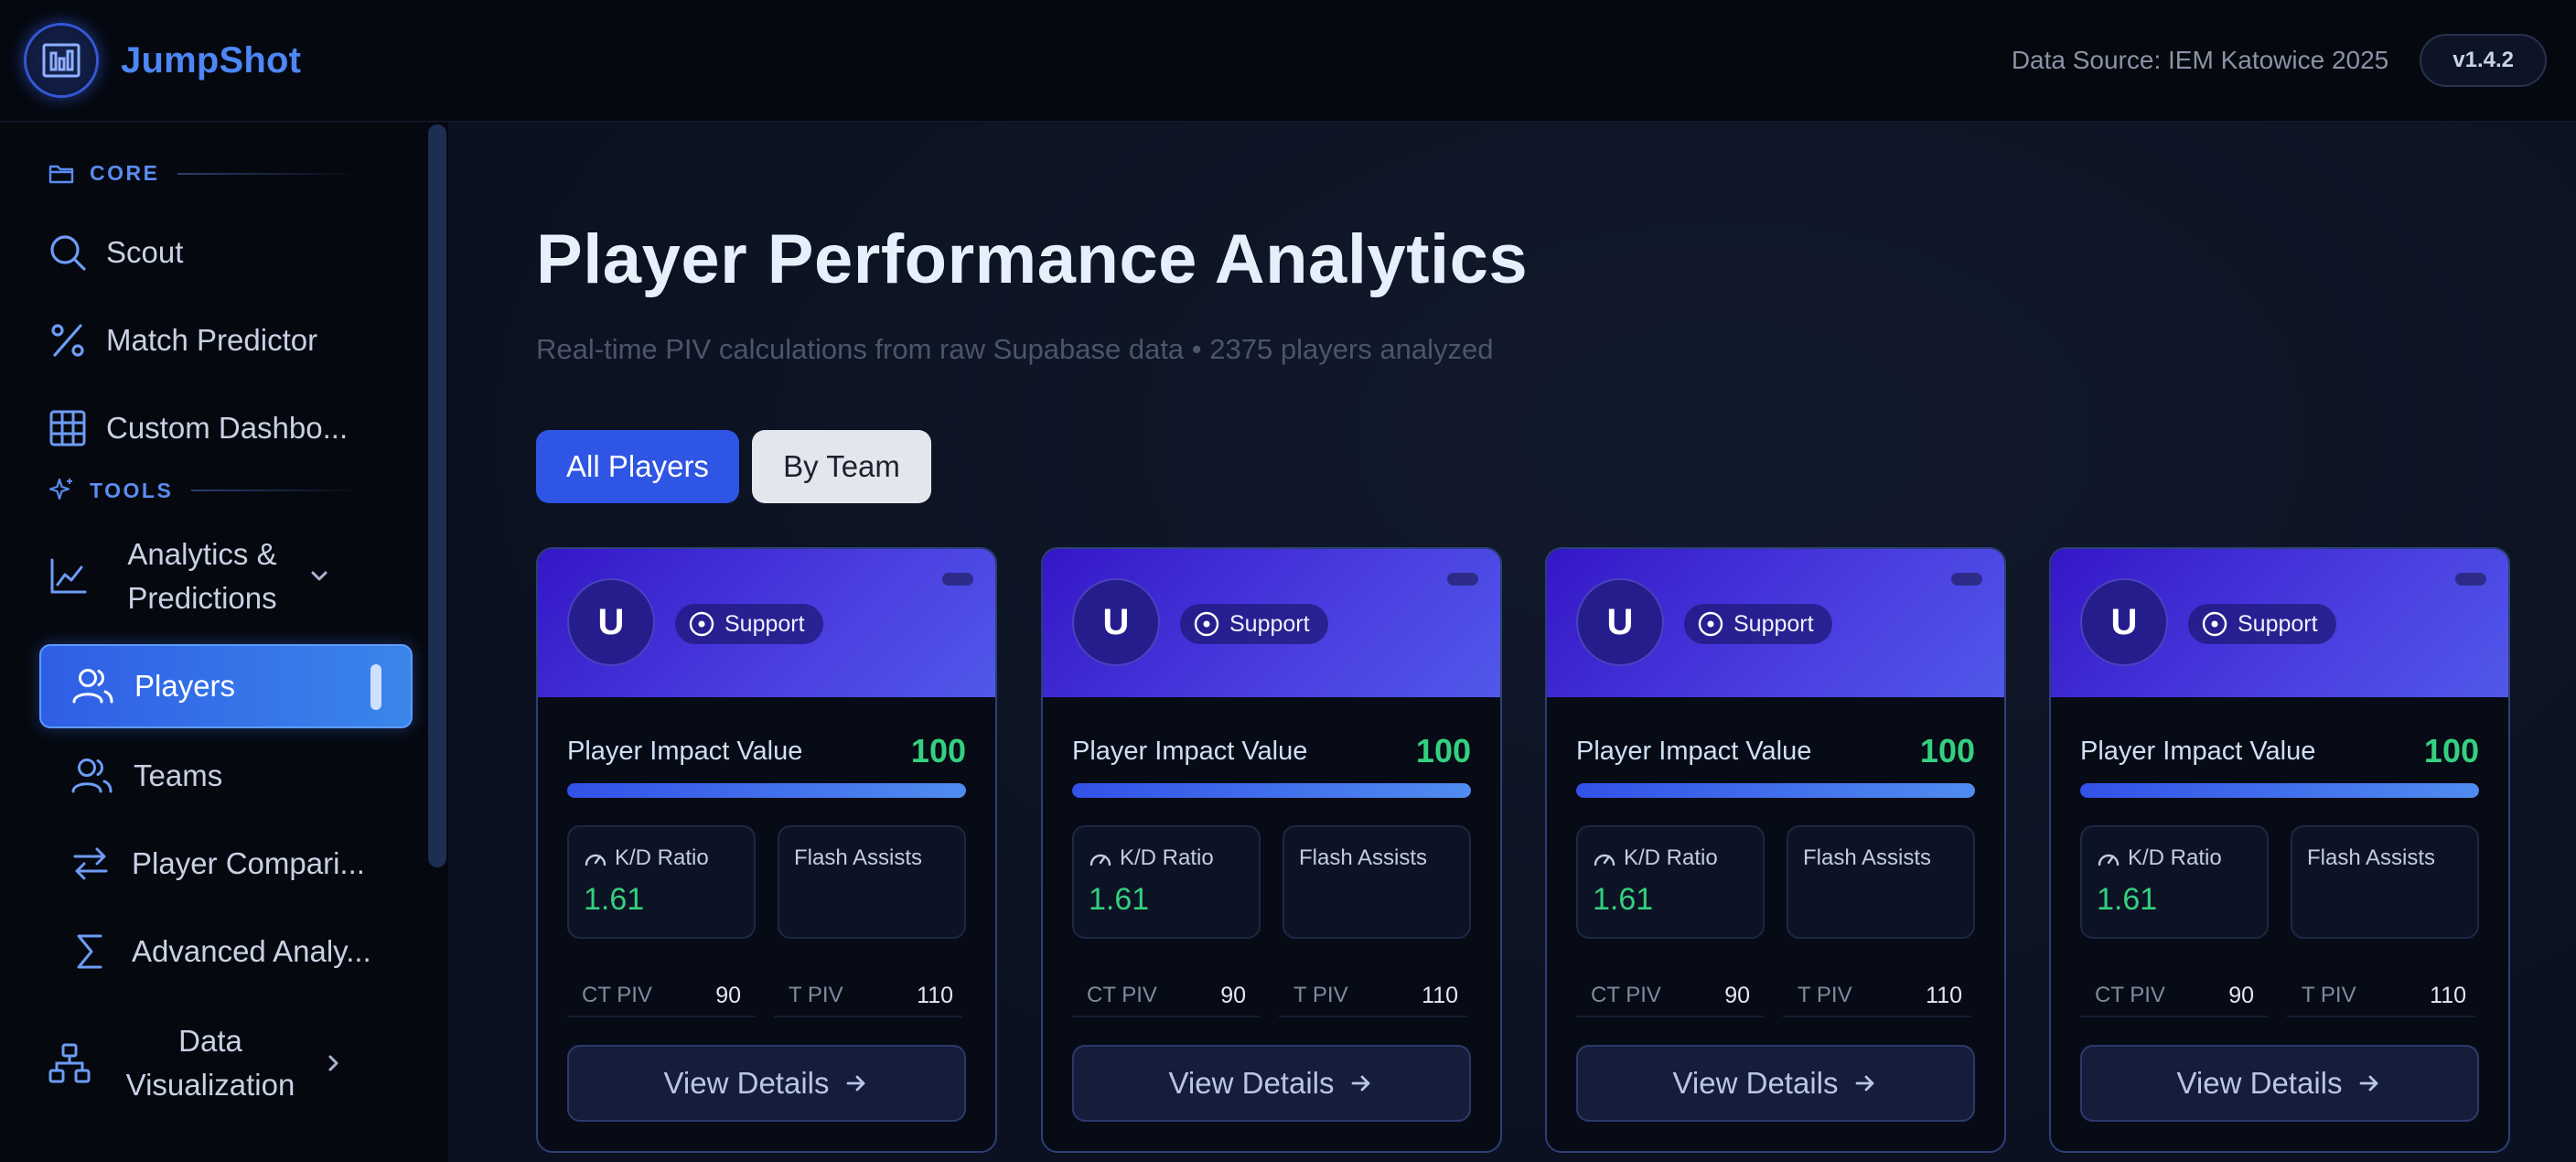 Image resolution: width=2576 pixels, height=1162 pixels. Describe the element at coordinates (60, 489) in the screenshot. I see `sparkles-icon` at that location.